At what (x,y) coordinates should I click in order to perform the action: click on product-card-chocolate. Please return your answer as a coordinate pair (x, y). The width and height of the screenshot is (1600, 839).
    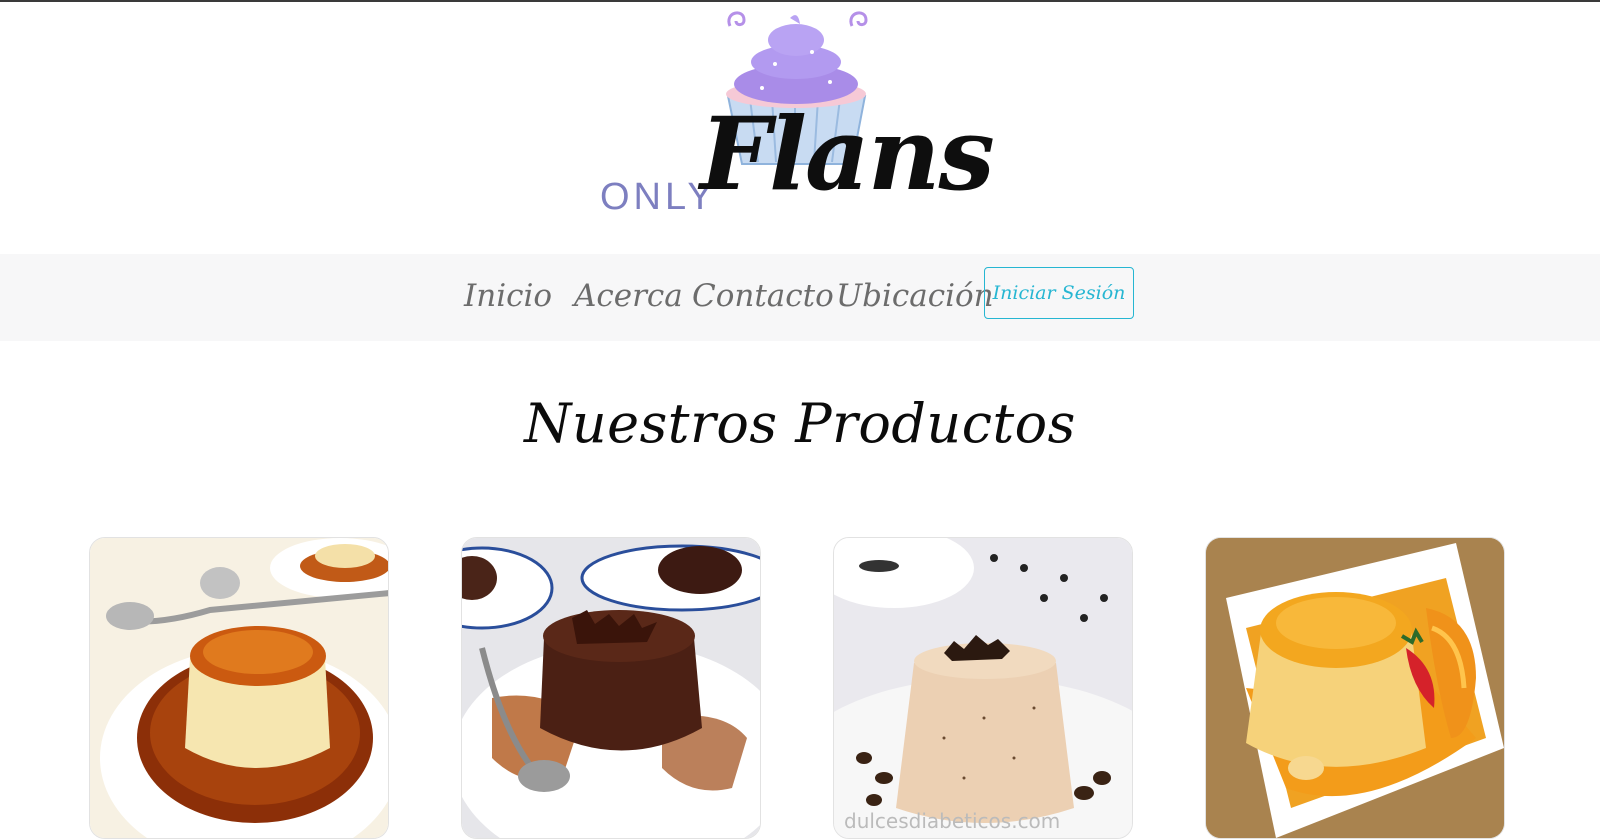
    Looking at the image, I should click on (611, 688).